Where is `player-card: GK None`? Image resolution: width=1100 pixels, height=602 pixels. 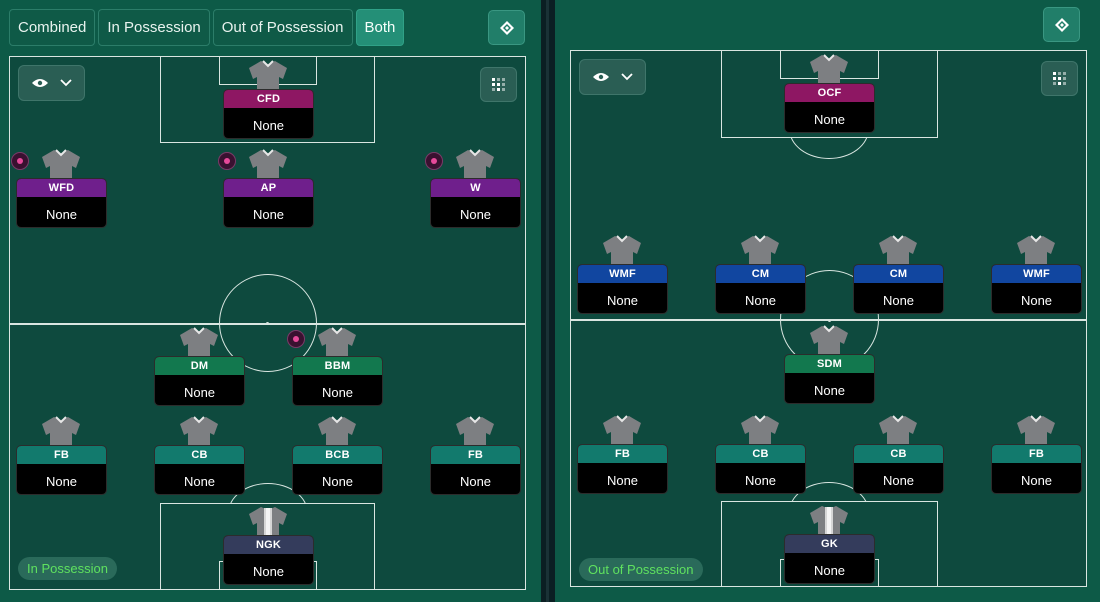
player-card: GK None is located at coordinates (829, 559).